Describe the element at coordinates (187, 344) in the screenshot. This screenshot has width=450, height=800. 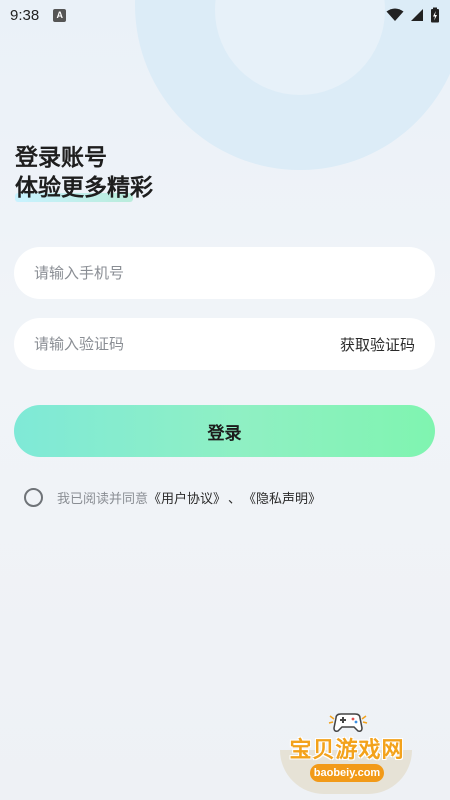
I see `verification-code-input` at that location.